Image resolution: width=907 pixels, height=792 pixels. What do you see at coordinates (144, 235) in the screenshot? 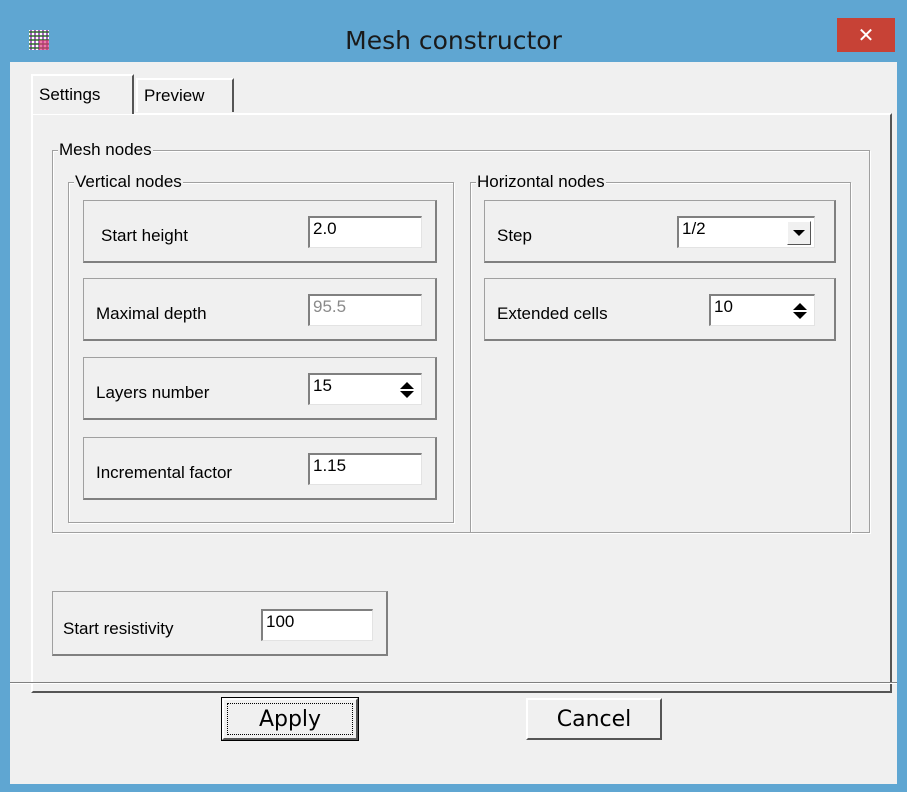
I see `start-height-label: Start height` at bounding box center [144, 235].